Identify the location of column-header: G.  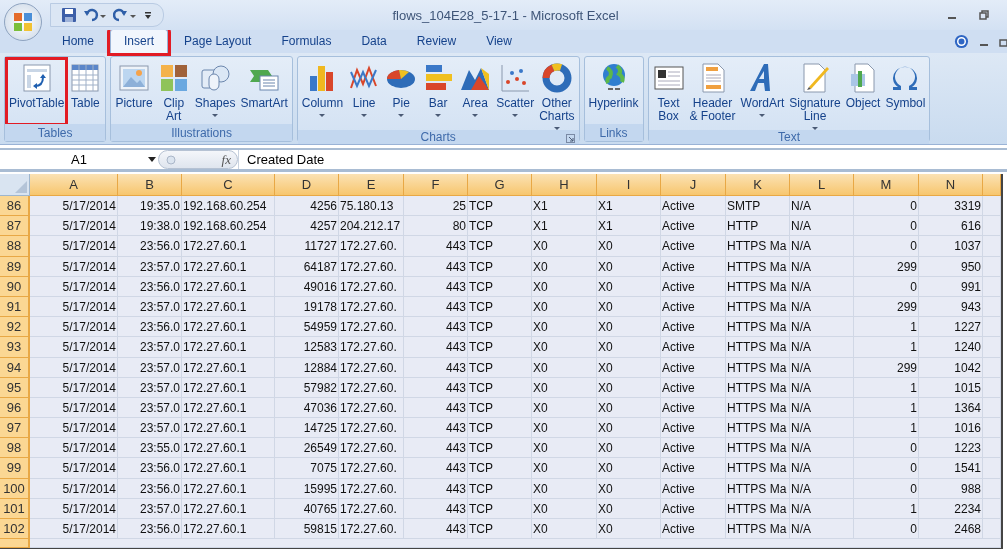
(500, 185).